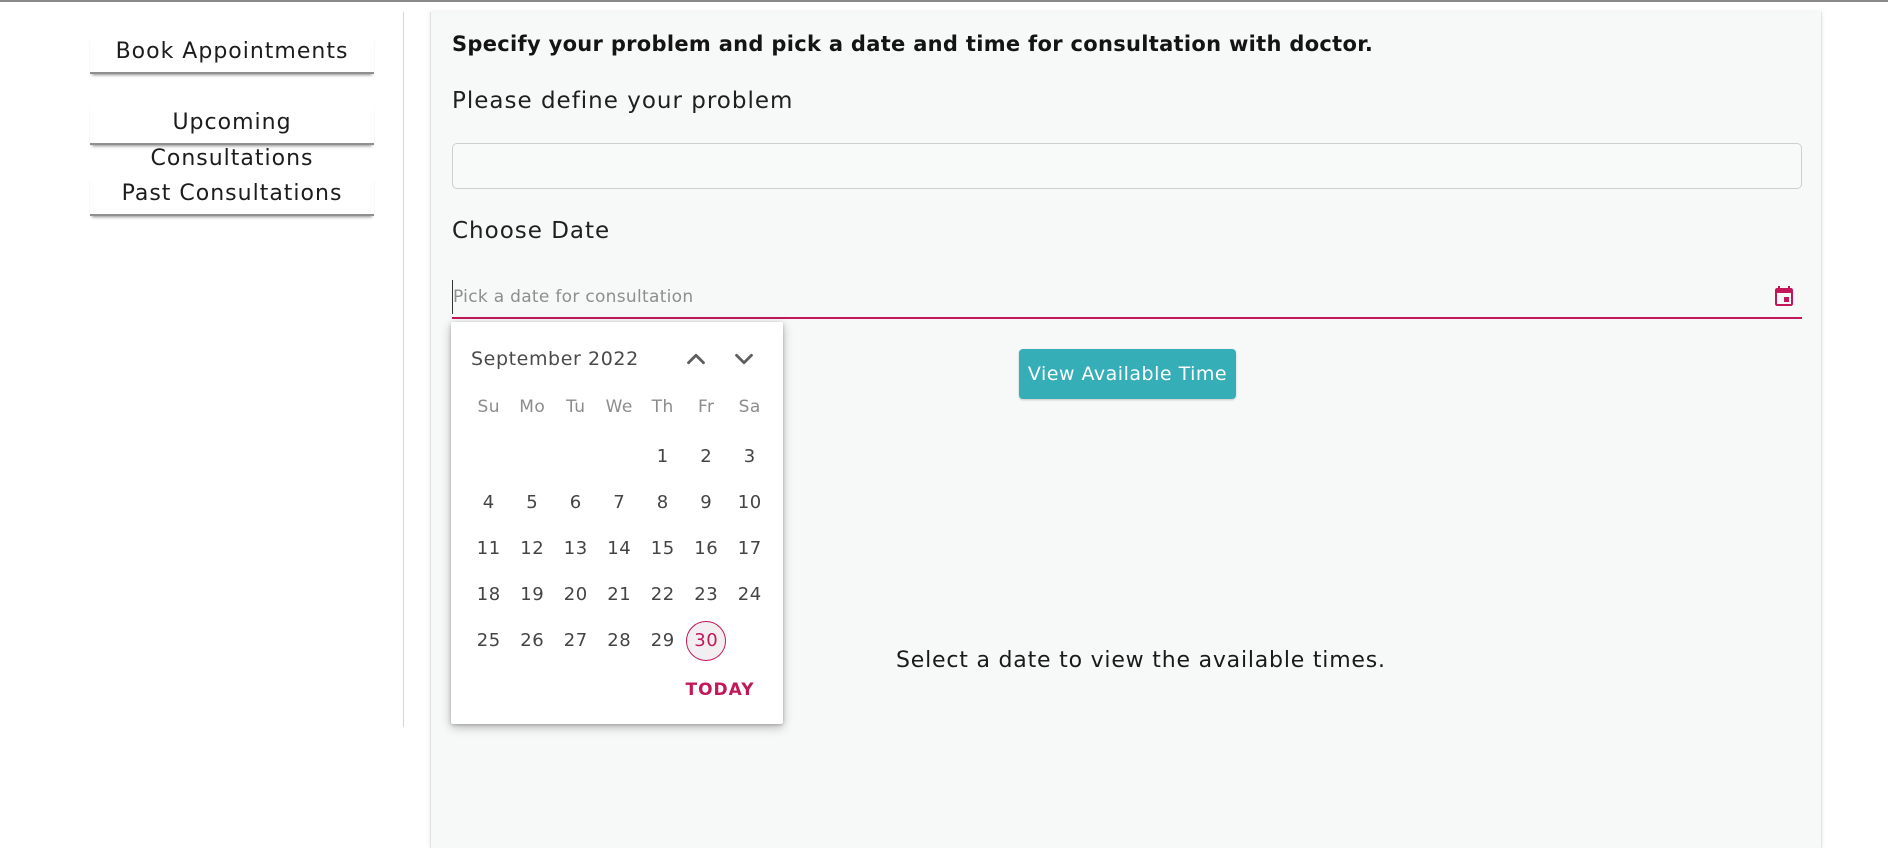 The image size is (1888, 848). What do you see at coordinates (532, 641) in the screenshot?
I see `calendar-day: 26` at bounding box center [532, 641].